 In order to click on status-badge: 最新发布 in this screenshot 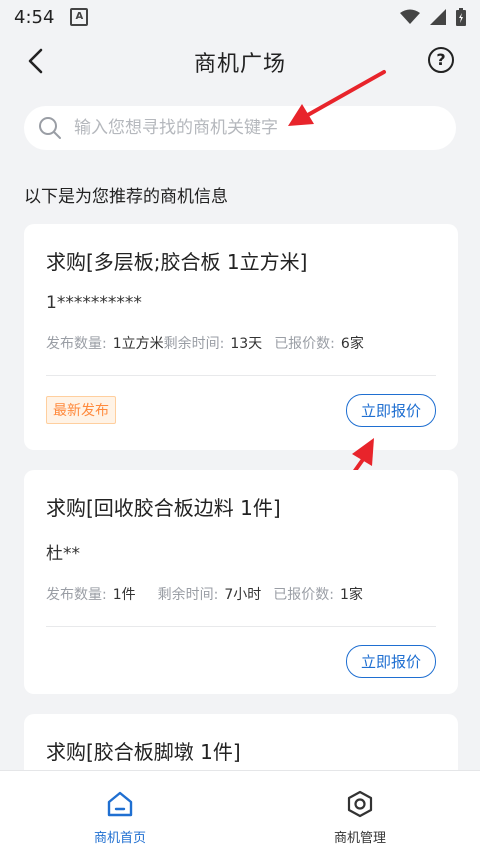, I will do `click(81, 410)`.